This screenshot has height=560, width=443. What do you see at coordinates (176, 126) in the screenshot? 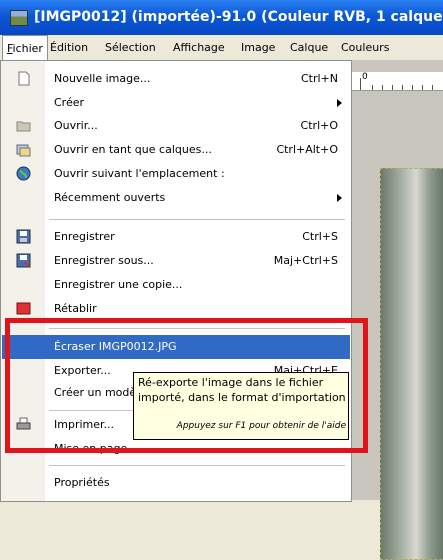
I see `menu-item-open: Ouvrir... Ctrl+O` at bounding box center [176, 126].